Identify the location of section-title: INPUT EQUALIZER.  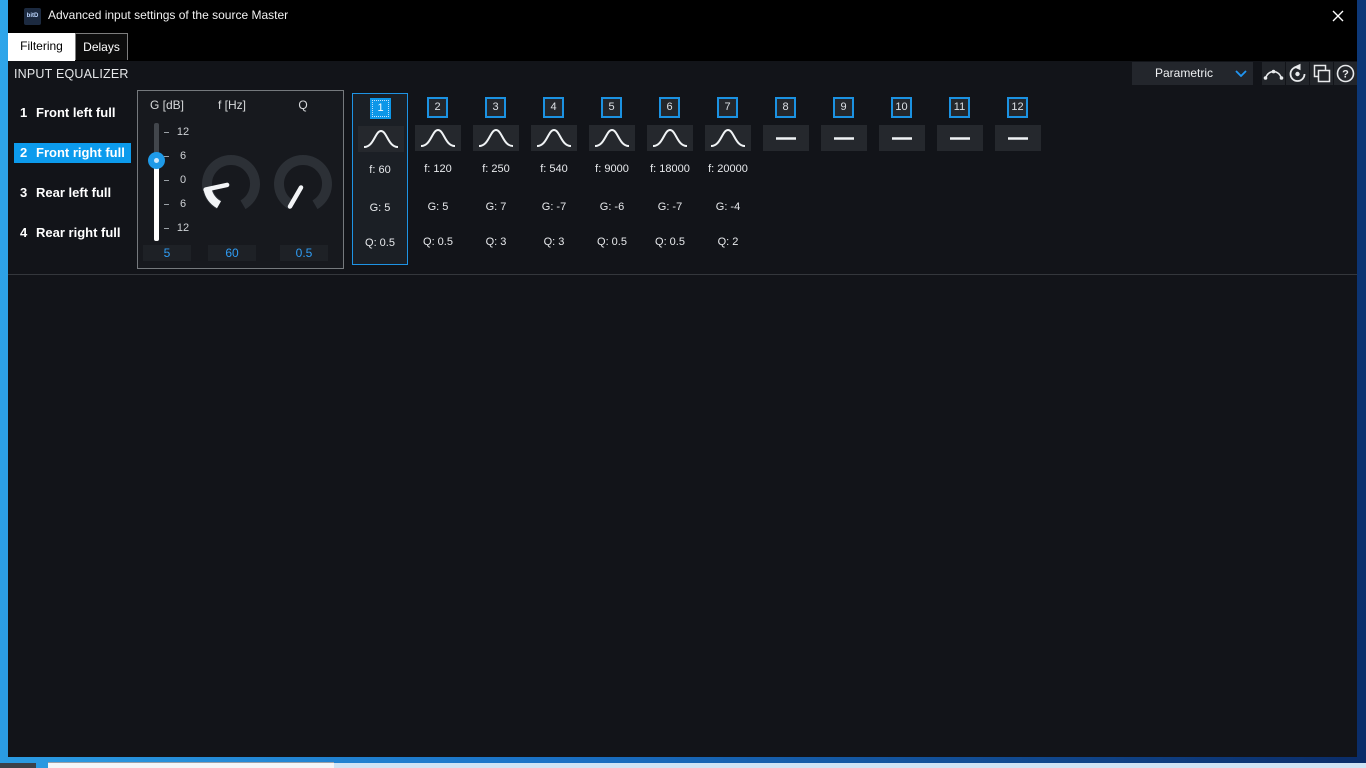
(71, 74).